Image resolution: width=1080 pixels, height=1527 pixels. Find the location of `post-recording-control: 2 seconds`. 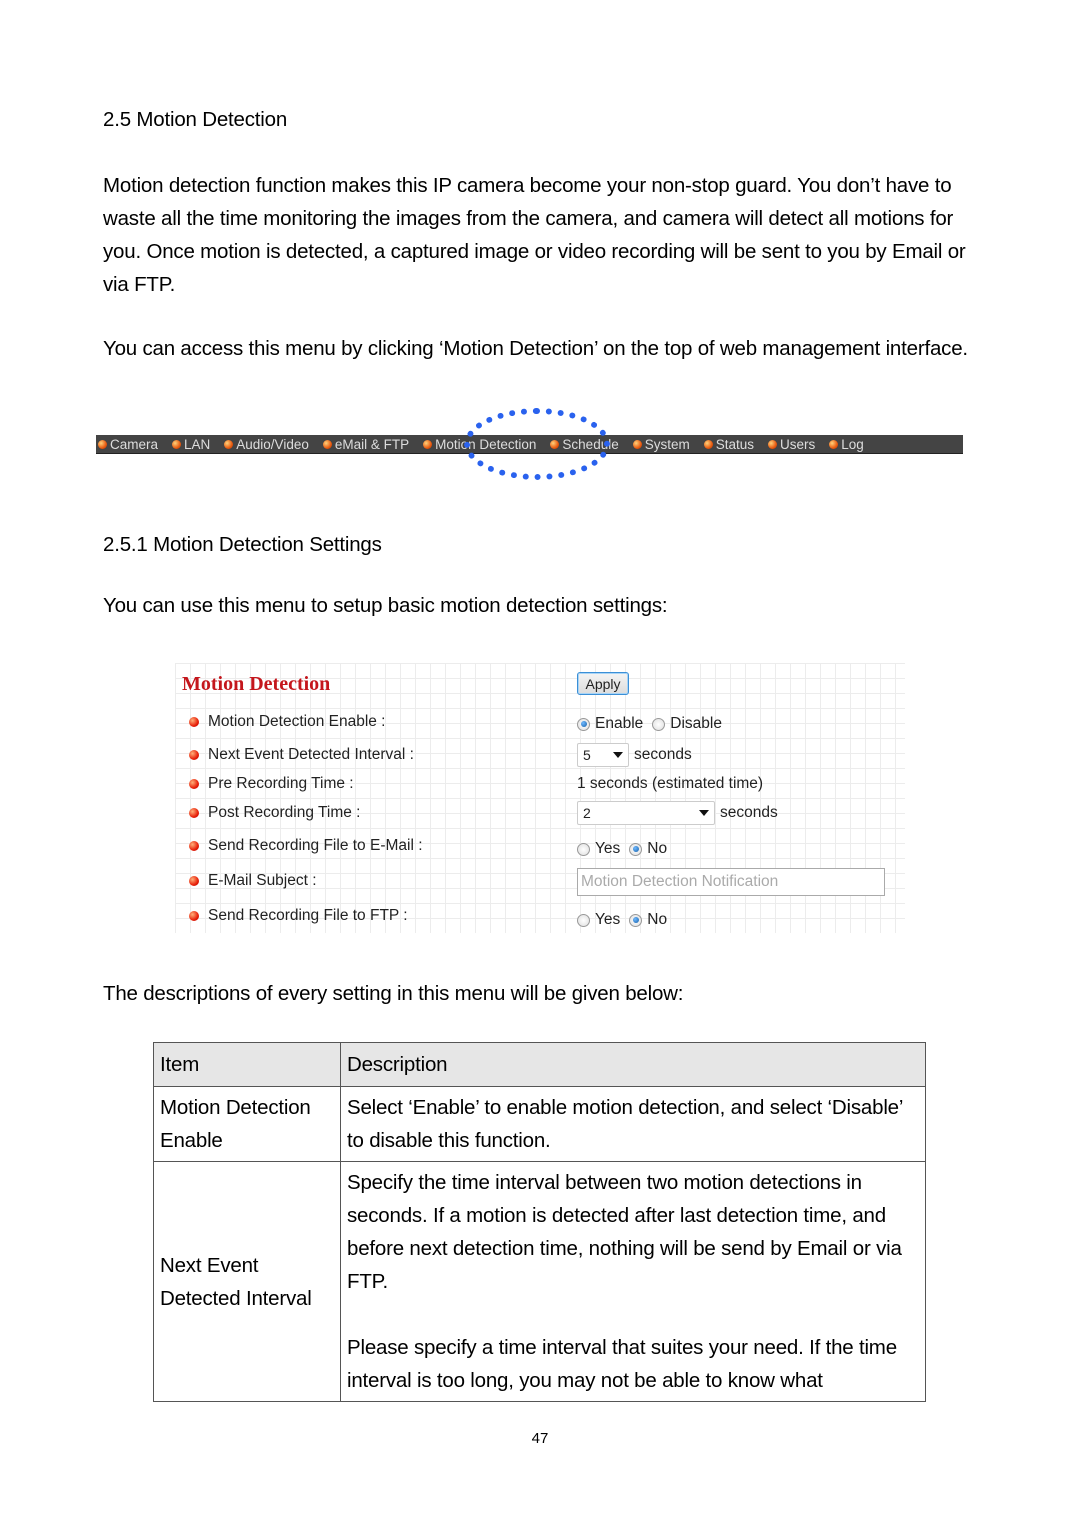

post-recording-control: 2 seconds is located at coordinates (677, 813).